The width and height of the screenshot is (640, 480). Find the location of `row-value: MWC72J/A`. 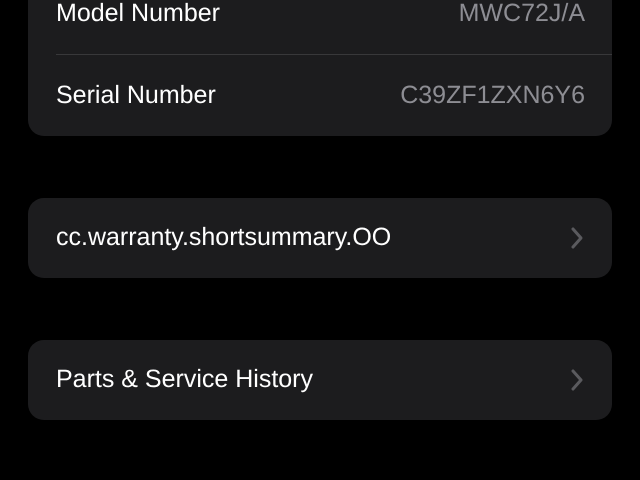

row-value: MWC72J/A is located at coordinates (521, 15).